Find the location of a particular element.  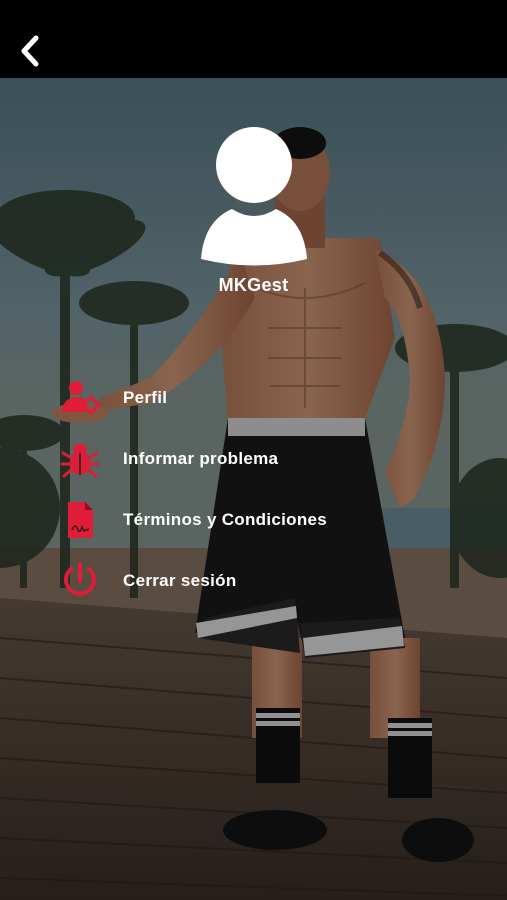

back-button is located at coordinates (31, 51).